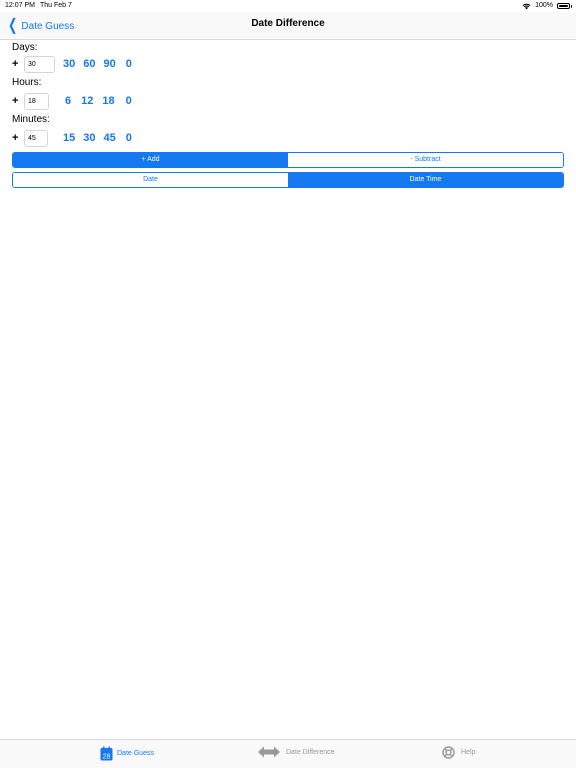 The height and width of the screenshot is (768, 576). I want to click on minutes-sign: +, so click(15, 138).